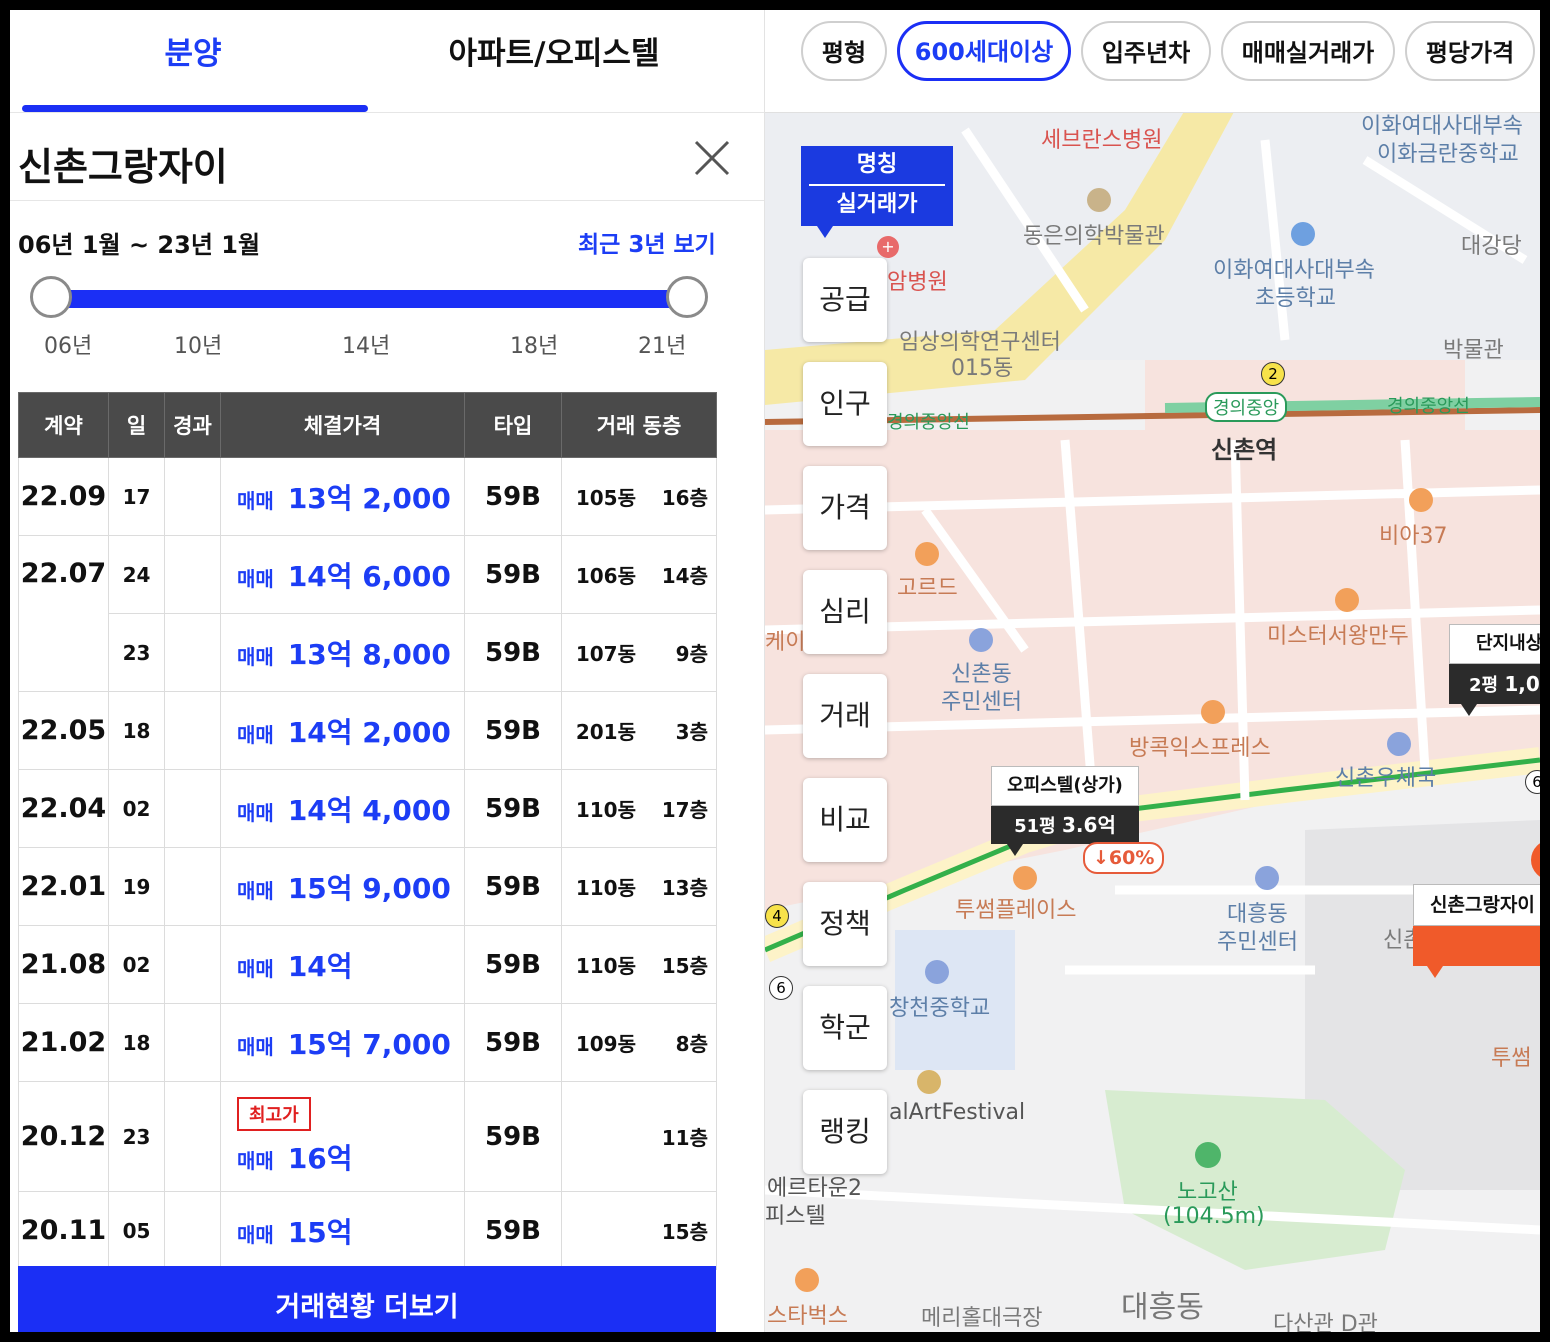 Image resolution: width=1550 pixels, height=1342 pixels. I want to click on museum-icon, so click(1099, 200).